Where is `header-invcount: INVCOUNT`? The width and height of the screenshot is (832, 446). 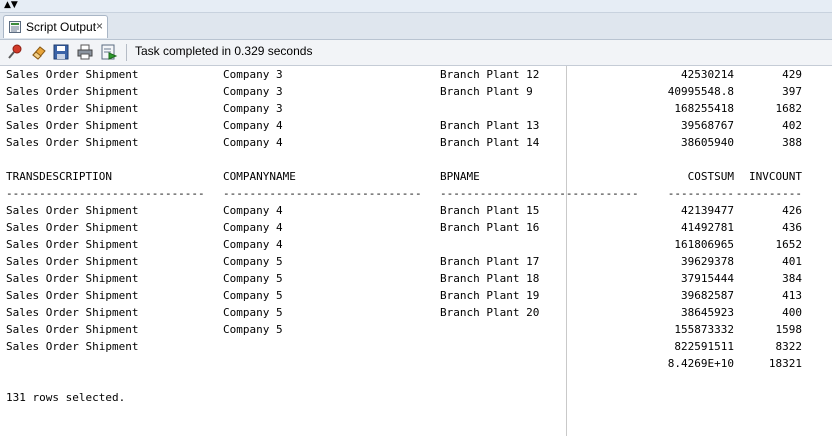 header-invcount: INVCOUNT is located at coordinates (775, 176).